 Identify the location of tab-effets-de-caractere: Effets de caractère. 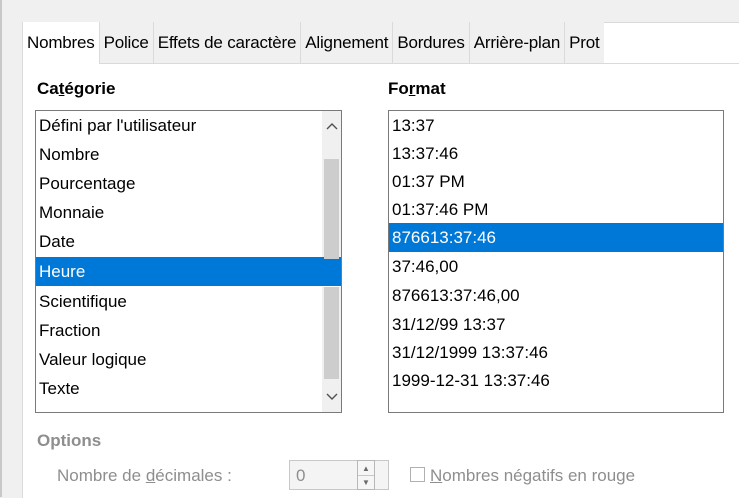
(227, 43).